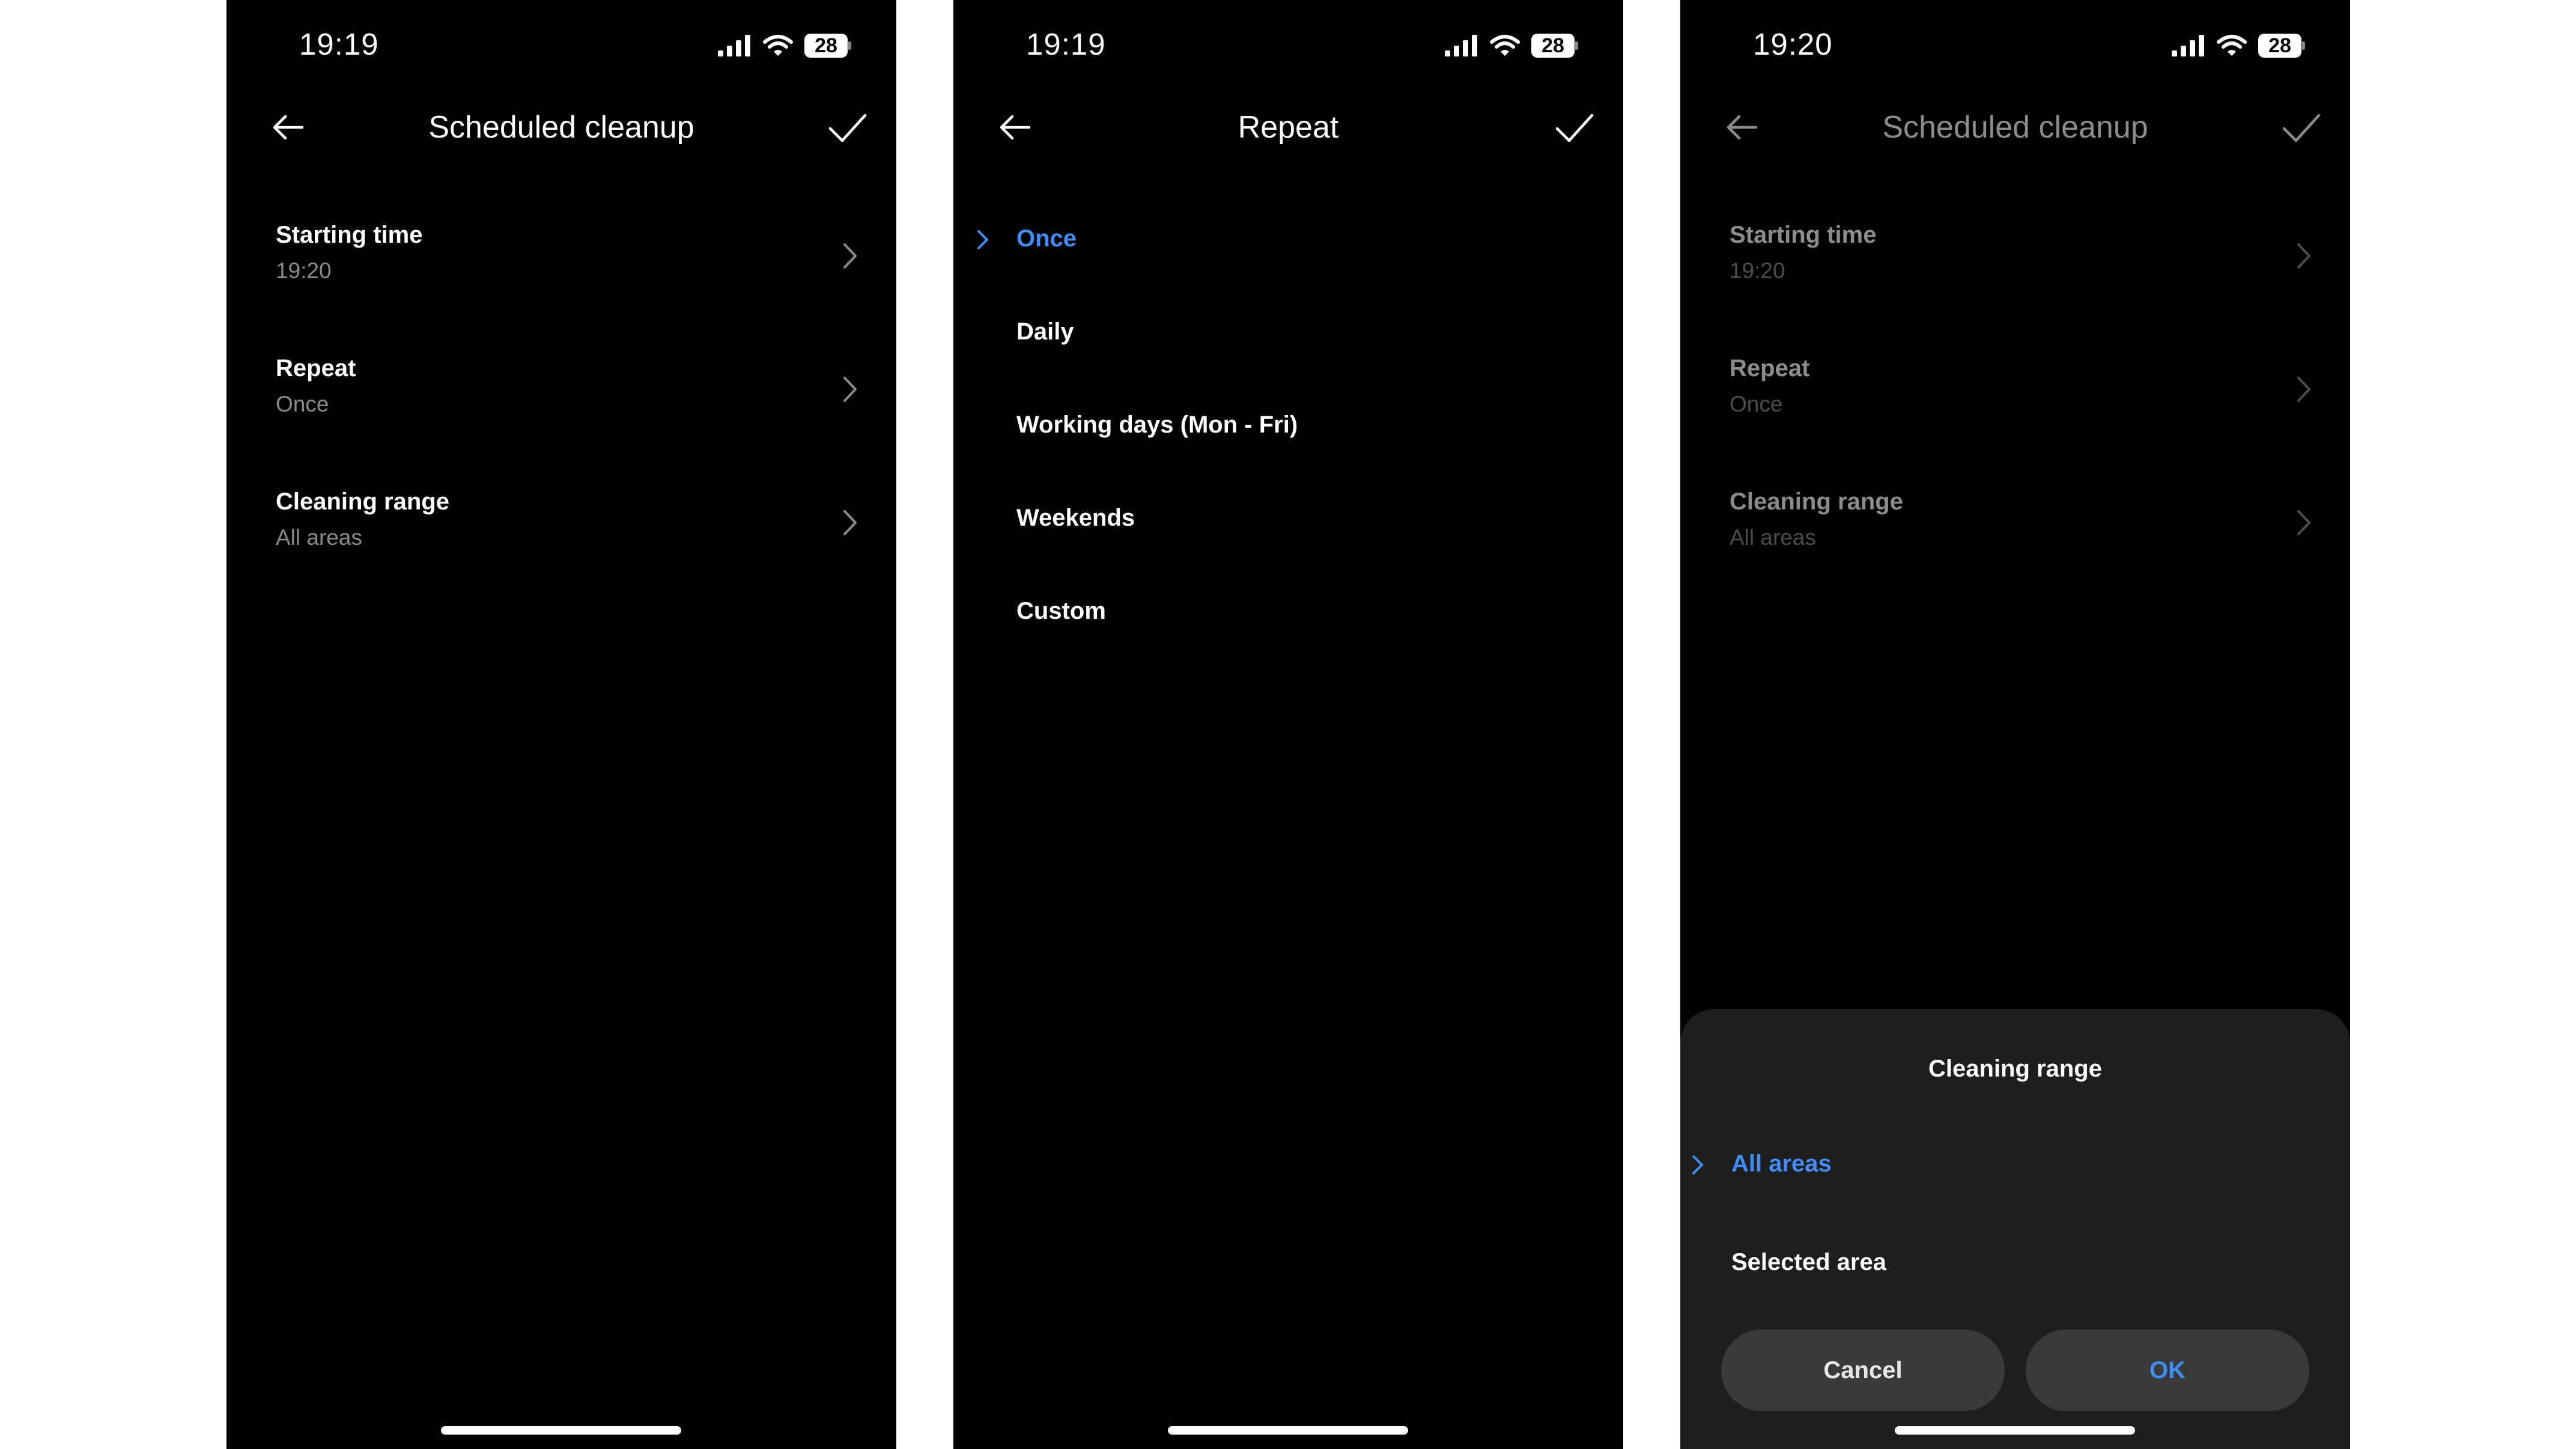 Image resolution: width=2576 pixels, height=1449 pixels. What do you see at coordinates (1301, 431) in the screenshot?
I see `option-working-days: Working days (Mon - Fri)` at bounding box center [1301, 431].